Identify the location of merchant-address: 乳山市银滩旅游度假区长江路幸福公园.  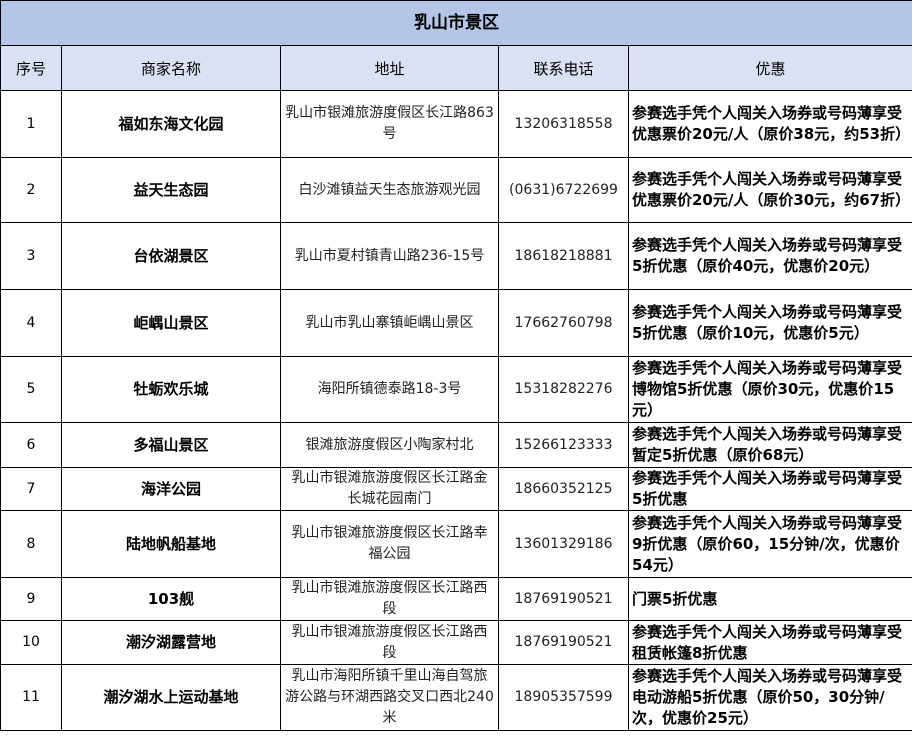
(389, 544).